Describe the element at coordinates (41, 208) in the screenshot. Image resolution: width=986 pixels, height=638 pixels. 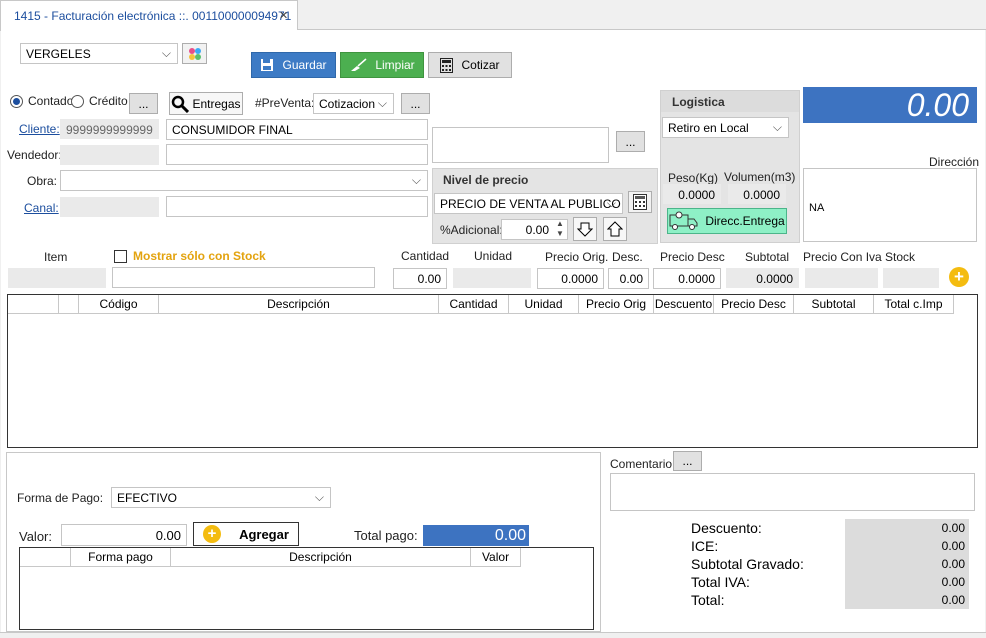
I see `channel-link: Canal:` at that location.